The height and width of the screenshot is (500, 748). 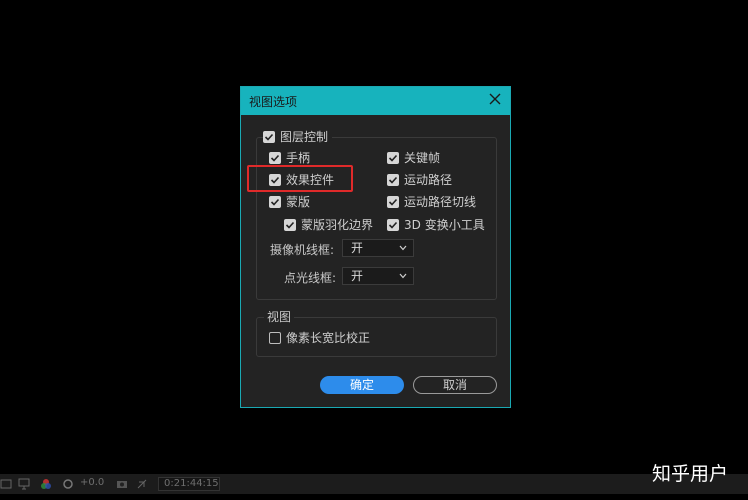 What do you see at coordinates (428, 180) in the screenshot?
I see `motion-path-label: 运动路径` at bounding box center [428, 180].